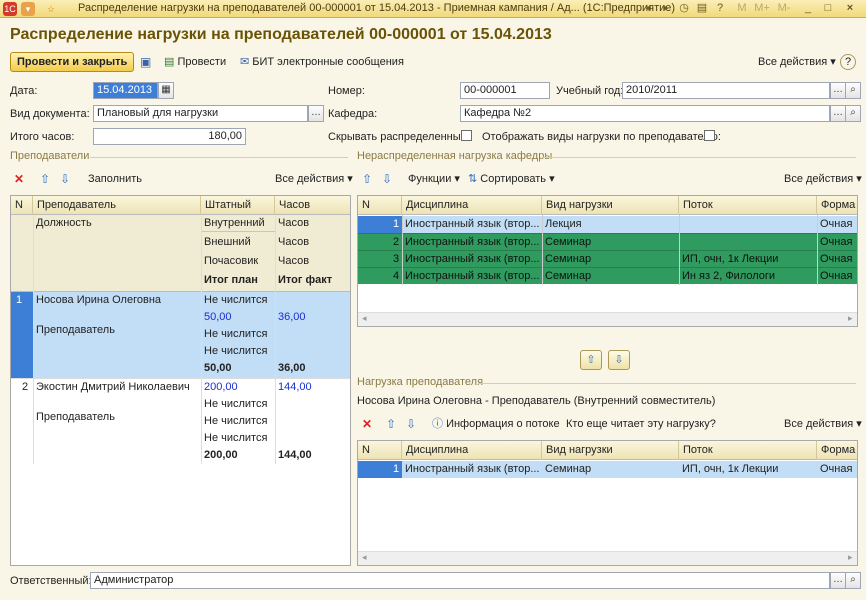  I want to click on col-staff: Штатный, so click(238, 205).